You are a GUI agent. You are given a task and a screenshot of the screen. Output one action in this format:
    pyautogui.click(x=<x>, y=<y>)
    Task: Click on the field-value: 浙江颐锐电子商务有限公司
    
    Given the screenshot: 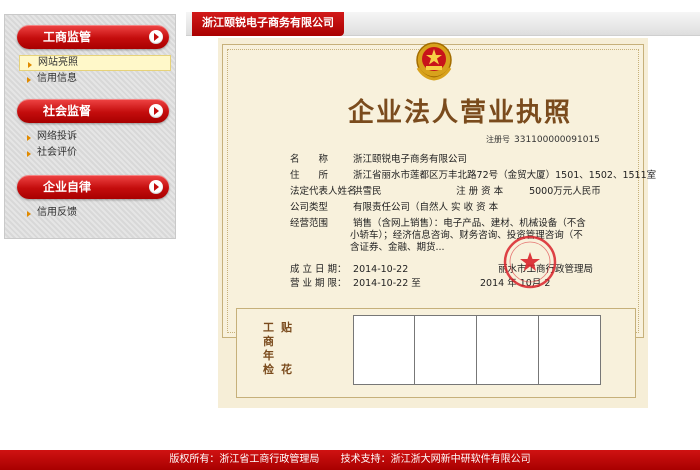 What is the action you would take?
    pyautogui.click(x=410, y=159)
    